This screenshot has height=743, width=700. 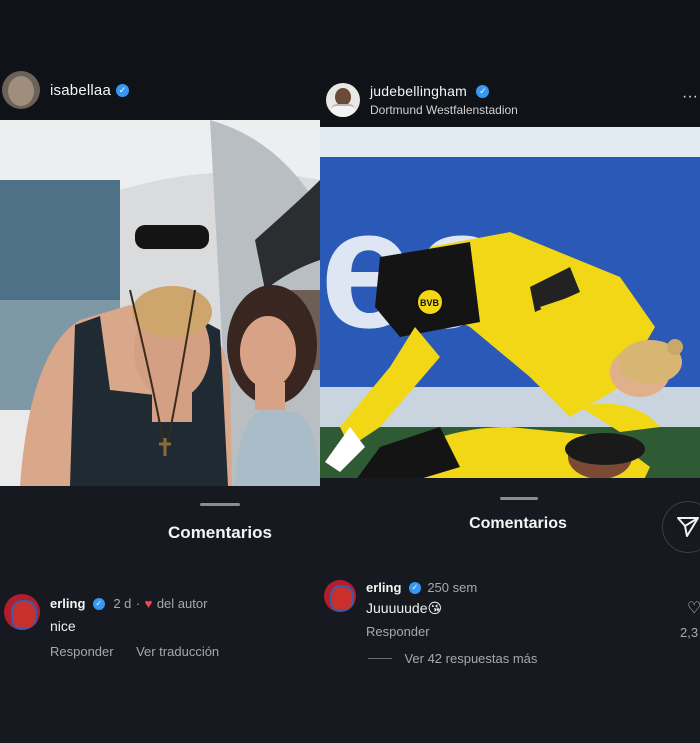 What do you see at coordinates (688, 527) in the screenshot?
I see `send-icon` at bounding box center [688, 527].